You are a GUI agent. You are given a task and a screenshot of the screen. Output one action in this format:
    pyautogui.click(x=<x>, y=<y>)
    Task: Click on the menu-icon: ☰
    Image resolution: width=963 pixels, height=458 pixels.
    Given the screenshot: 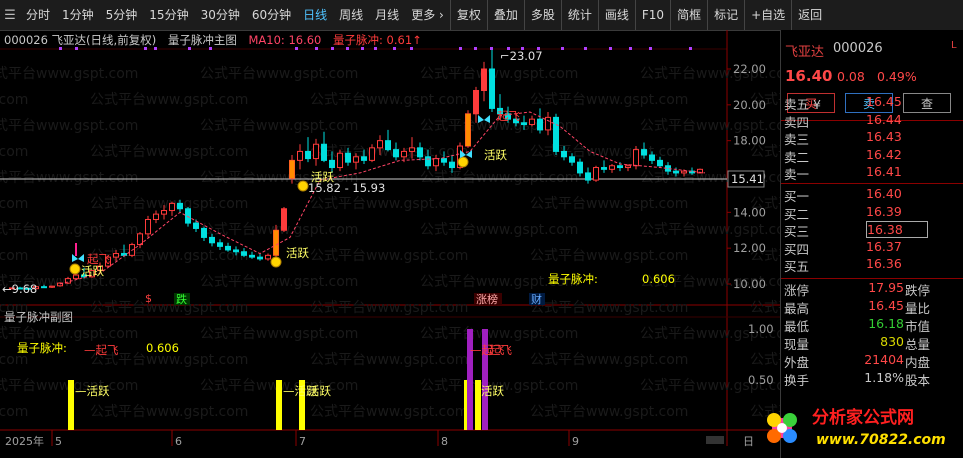 What is the action you would take?
    pyautogui.click(x=10, y=15)
    